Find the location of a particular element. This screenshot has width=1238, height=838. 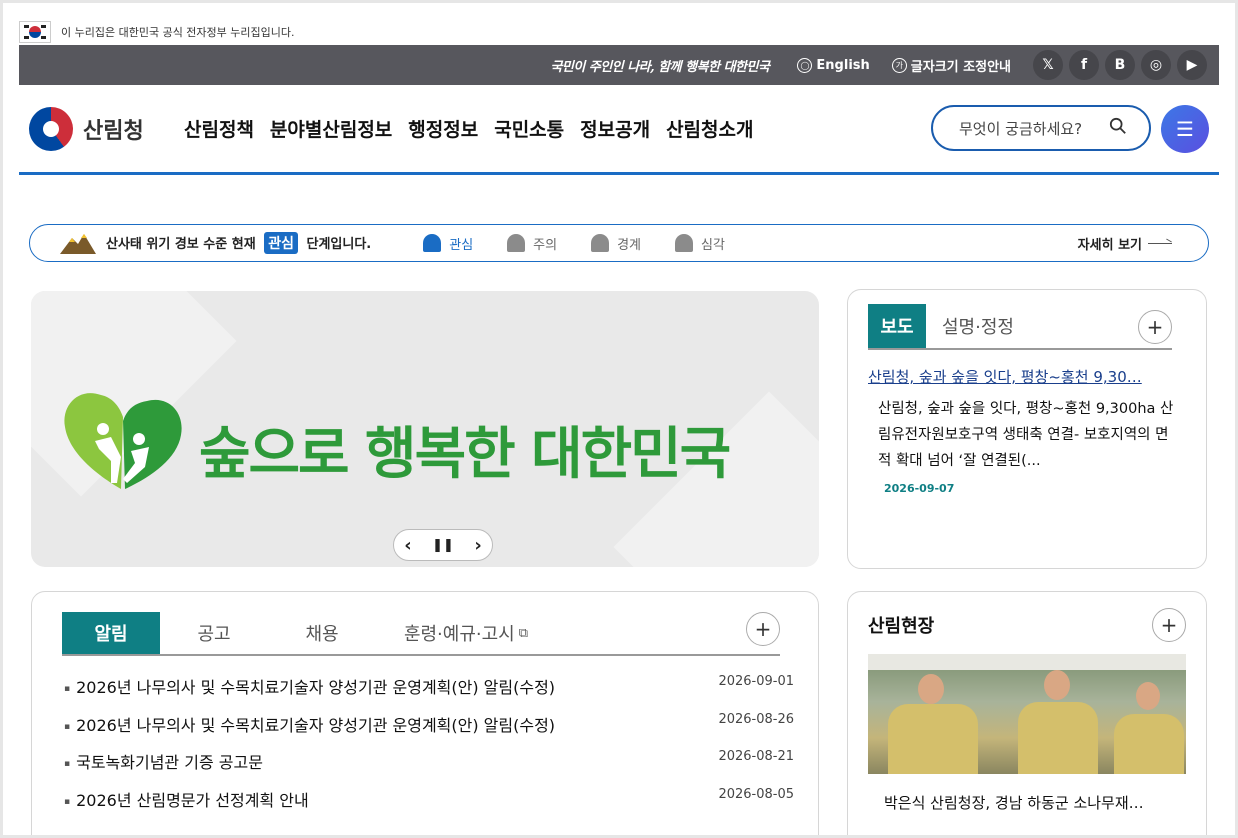

alert-more-link: 자세히 보기 is located at coordinates (1125, 243).